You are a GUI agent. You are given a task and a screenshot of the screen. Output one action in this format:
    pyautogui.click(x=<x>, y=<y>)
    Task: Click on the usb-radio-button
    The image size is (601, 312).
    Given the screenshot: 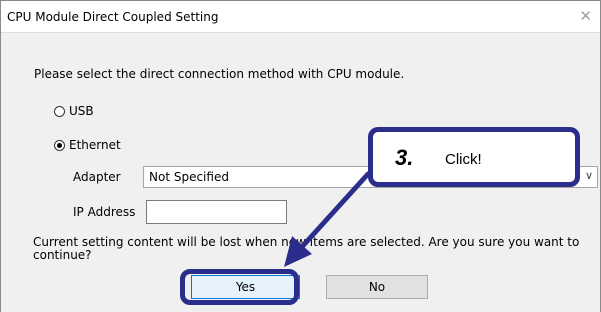 What is the action you would take?
    pyautogui.click(x=59, y=111)
    